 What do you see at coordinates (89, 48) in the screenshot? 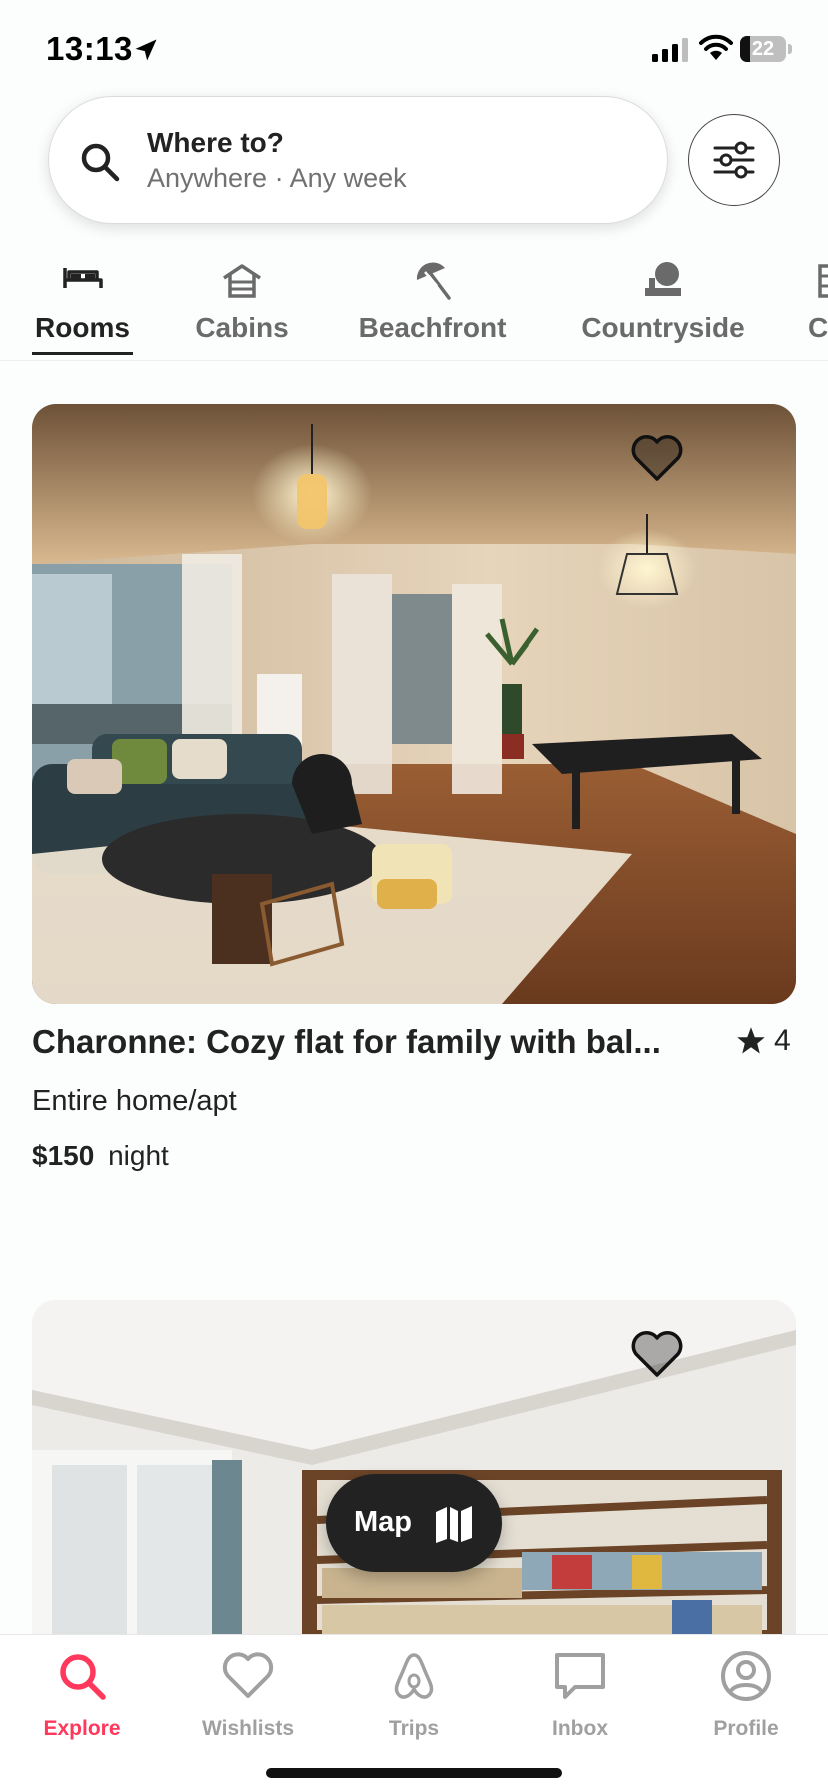
I see `status-time: 13:13` at bounding box center [89, 48].